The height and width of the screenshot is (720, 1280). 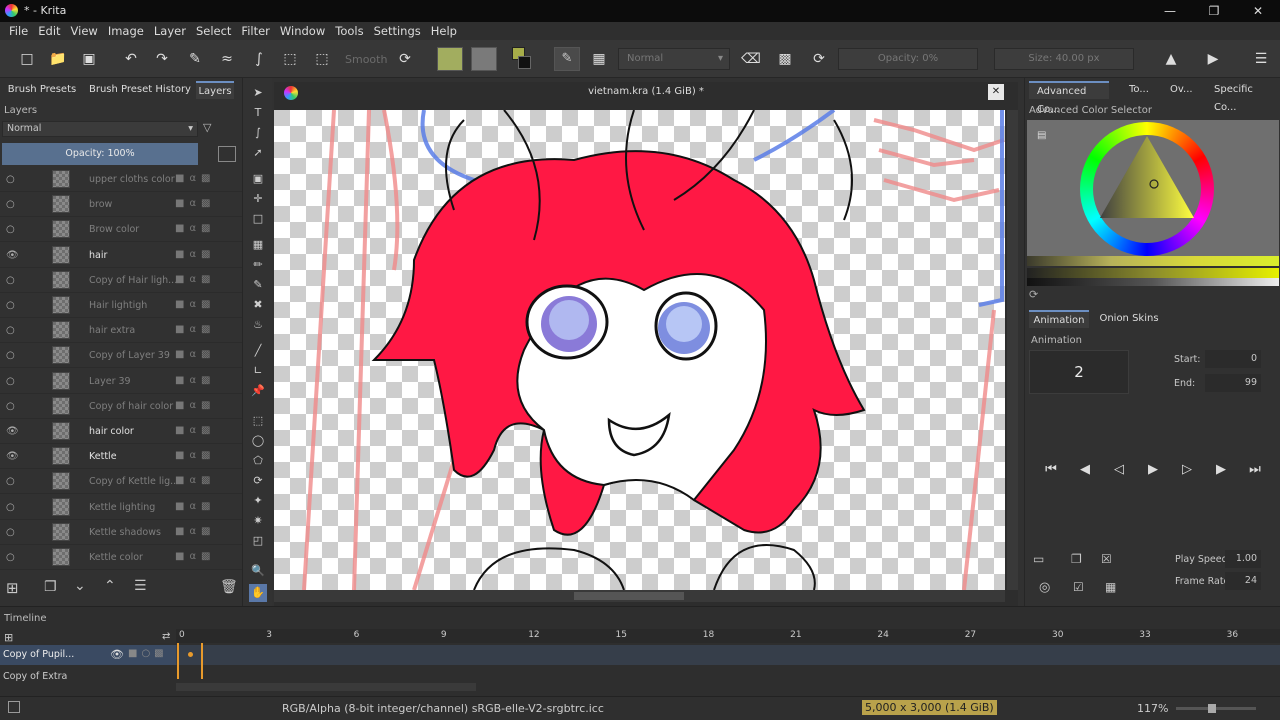 I want to click on vertical-scrollbar, so click(x=1012, y=350).